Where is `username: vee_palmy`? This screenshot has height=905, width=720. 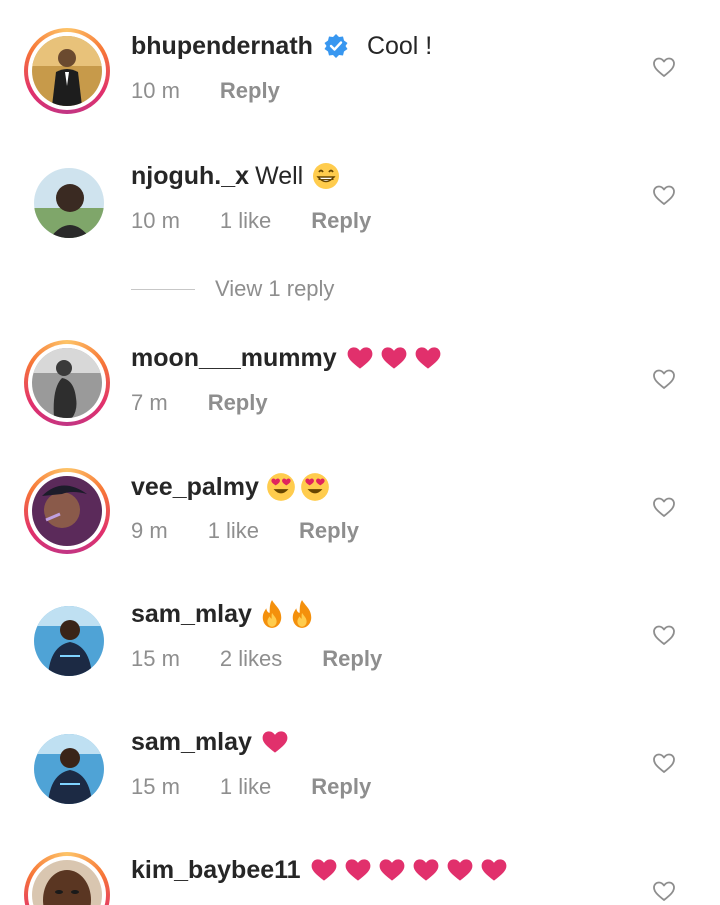
username: vee_palmy is located at coordinates (195, 487).